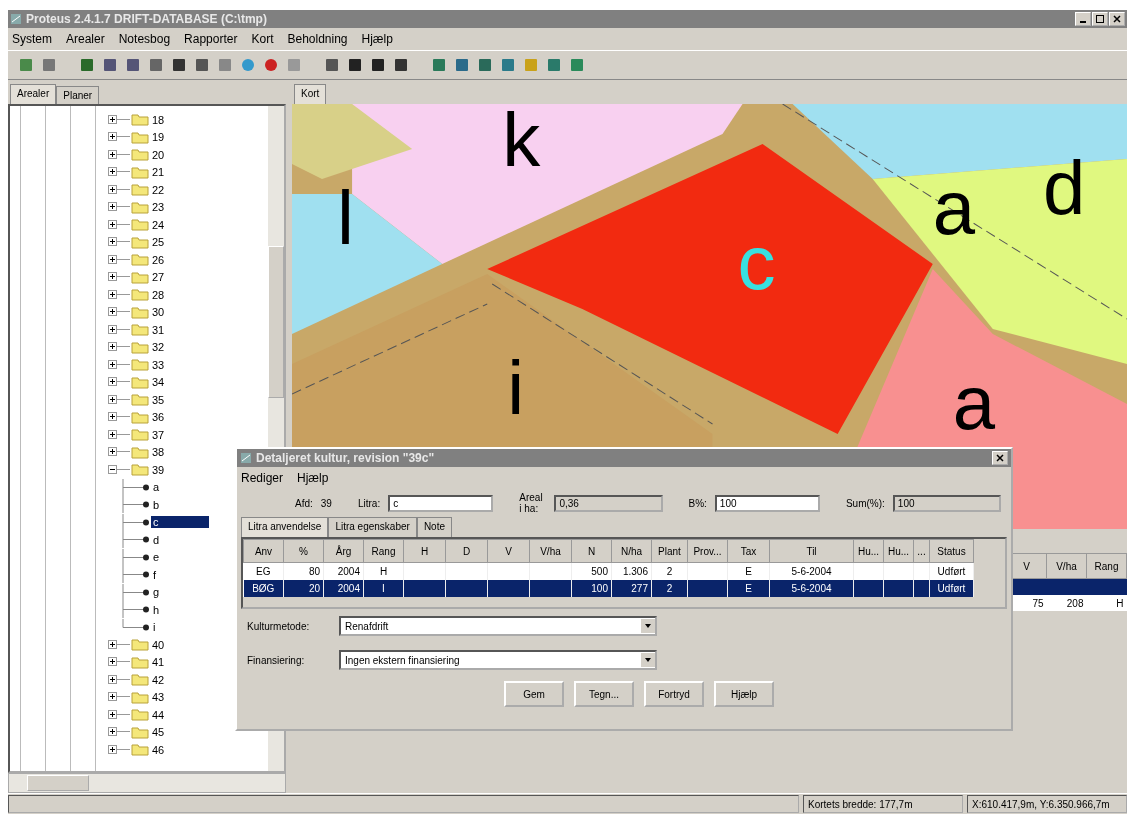 This screenshot has height=814, width=1127. What do you see at coordinates (669, 551) in the screenshot?
I see `column-header: Plant` at bounding box center [669, 551].